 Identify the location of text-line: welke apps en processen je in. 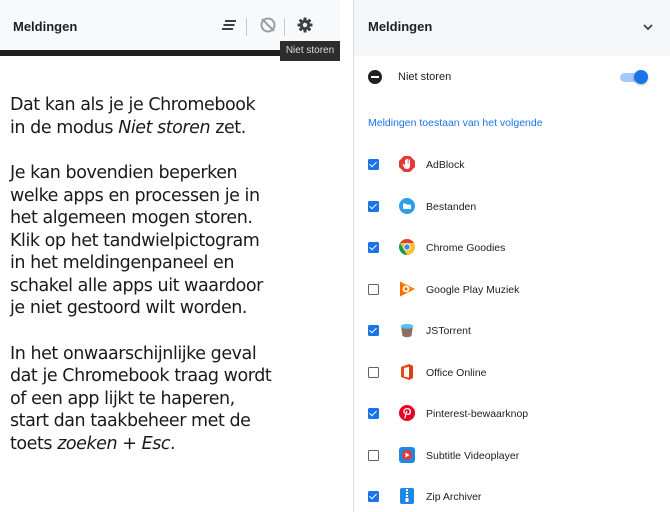
(135, 195).